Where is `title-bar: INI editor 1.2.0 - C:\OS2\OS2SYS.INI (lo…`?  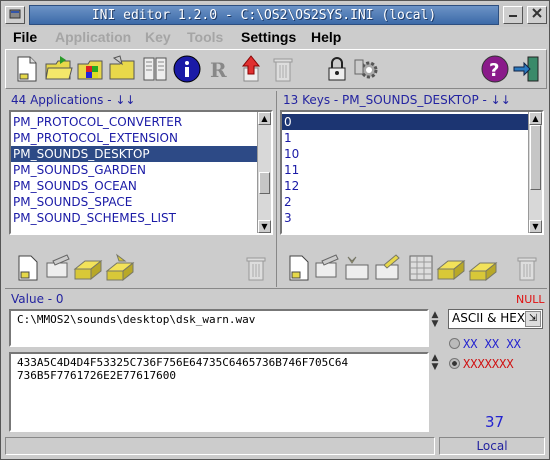
title-bar: INI editor 1.2.0 - C:\OS2\OS2SYS.INI (lo… is located at coordinates (276, 15).